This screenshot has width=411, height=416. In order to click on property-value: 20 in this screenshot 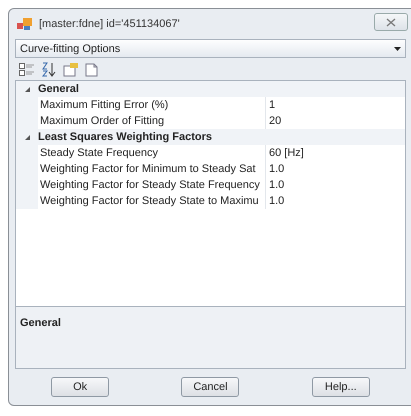, I will do `click(274, 121)`.